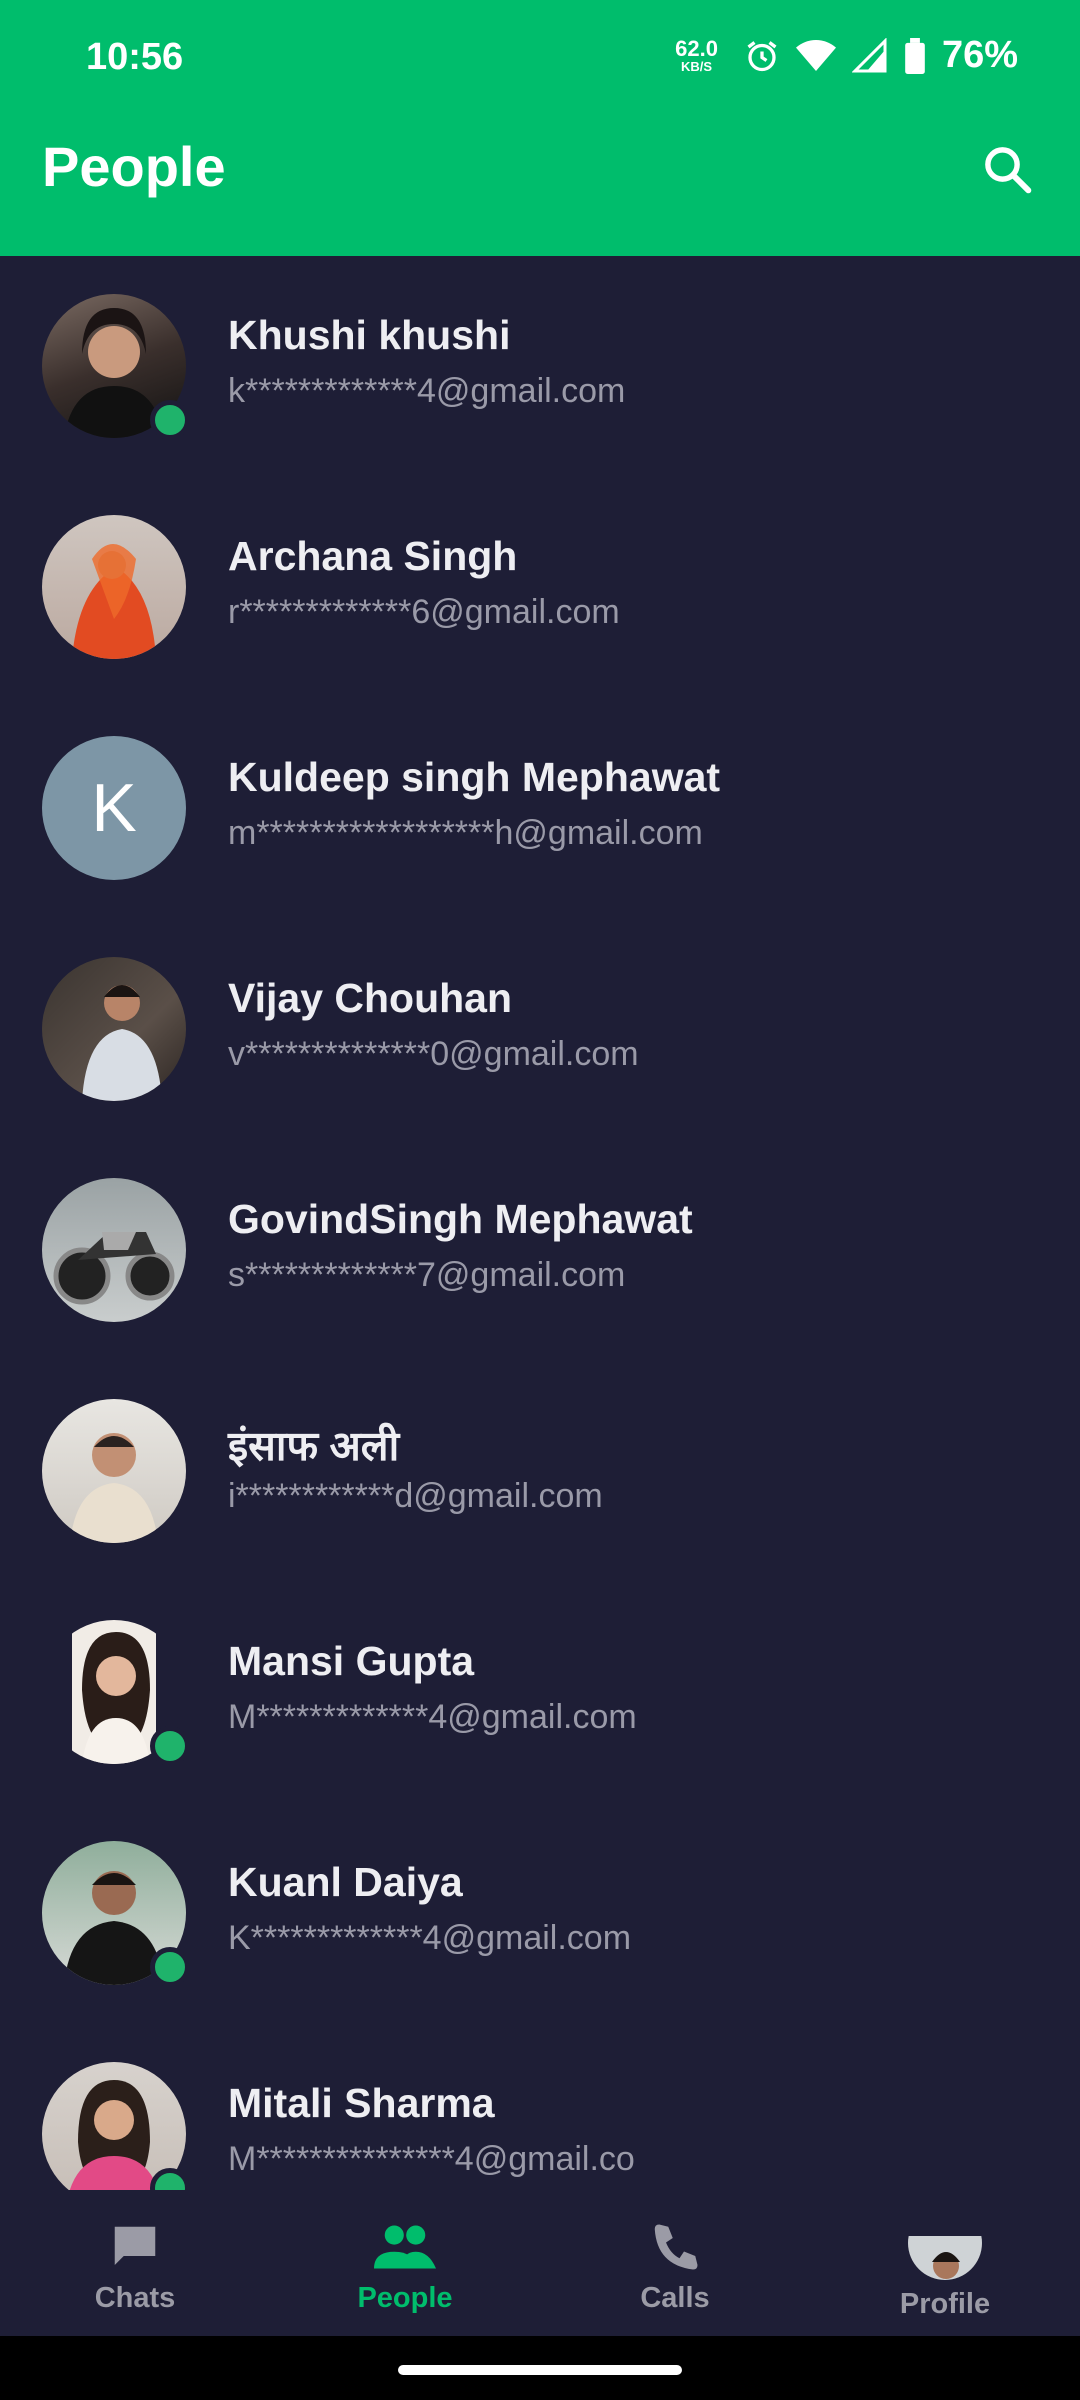 This screenshot has width=1080, height=2400. I want to click on nav-label: People, so click(405, 2298).